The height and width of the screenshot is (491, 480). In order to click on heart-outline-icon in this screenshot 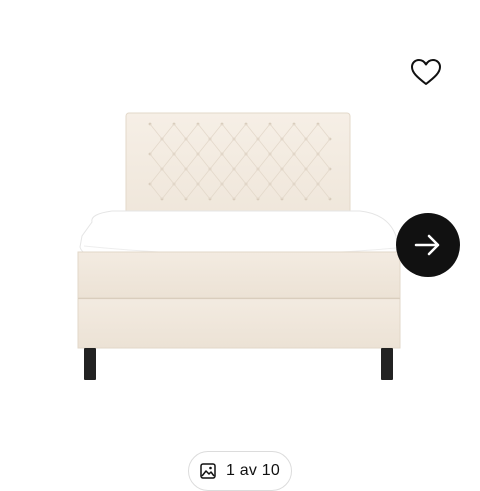, I will do `click(426, 72)`.